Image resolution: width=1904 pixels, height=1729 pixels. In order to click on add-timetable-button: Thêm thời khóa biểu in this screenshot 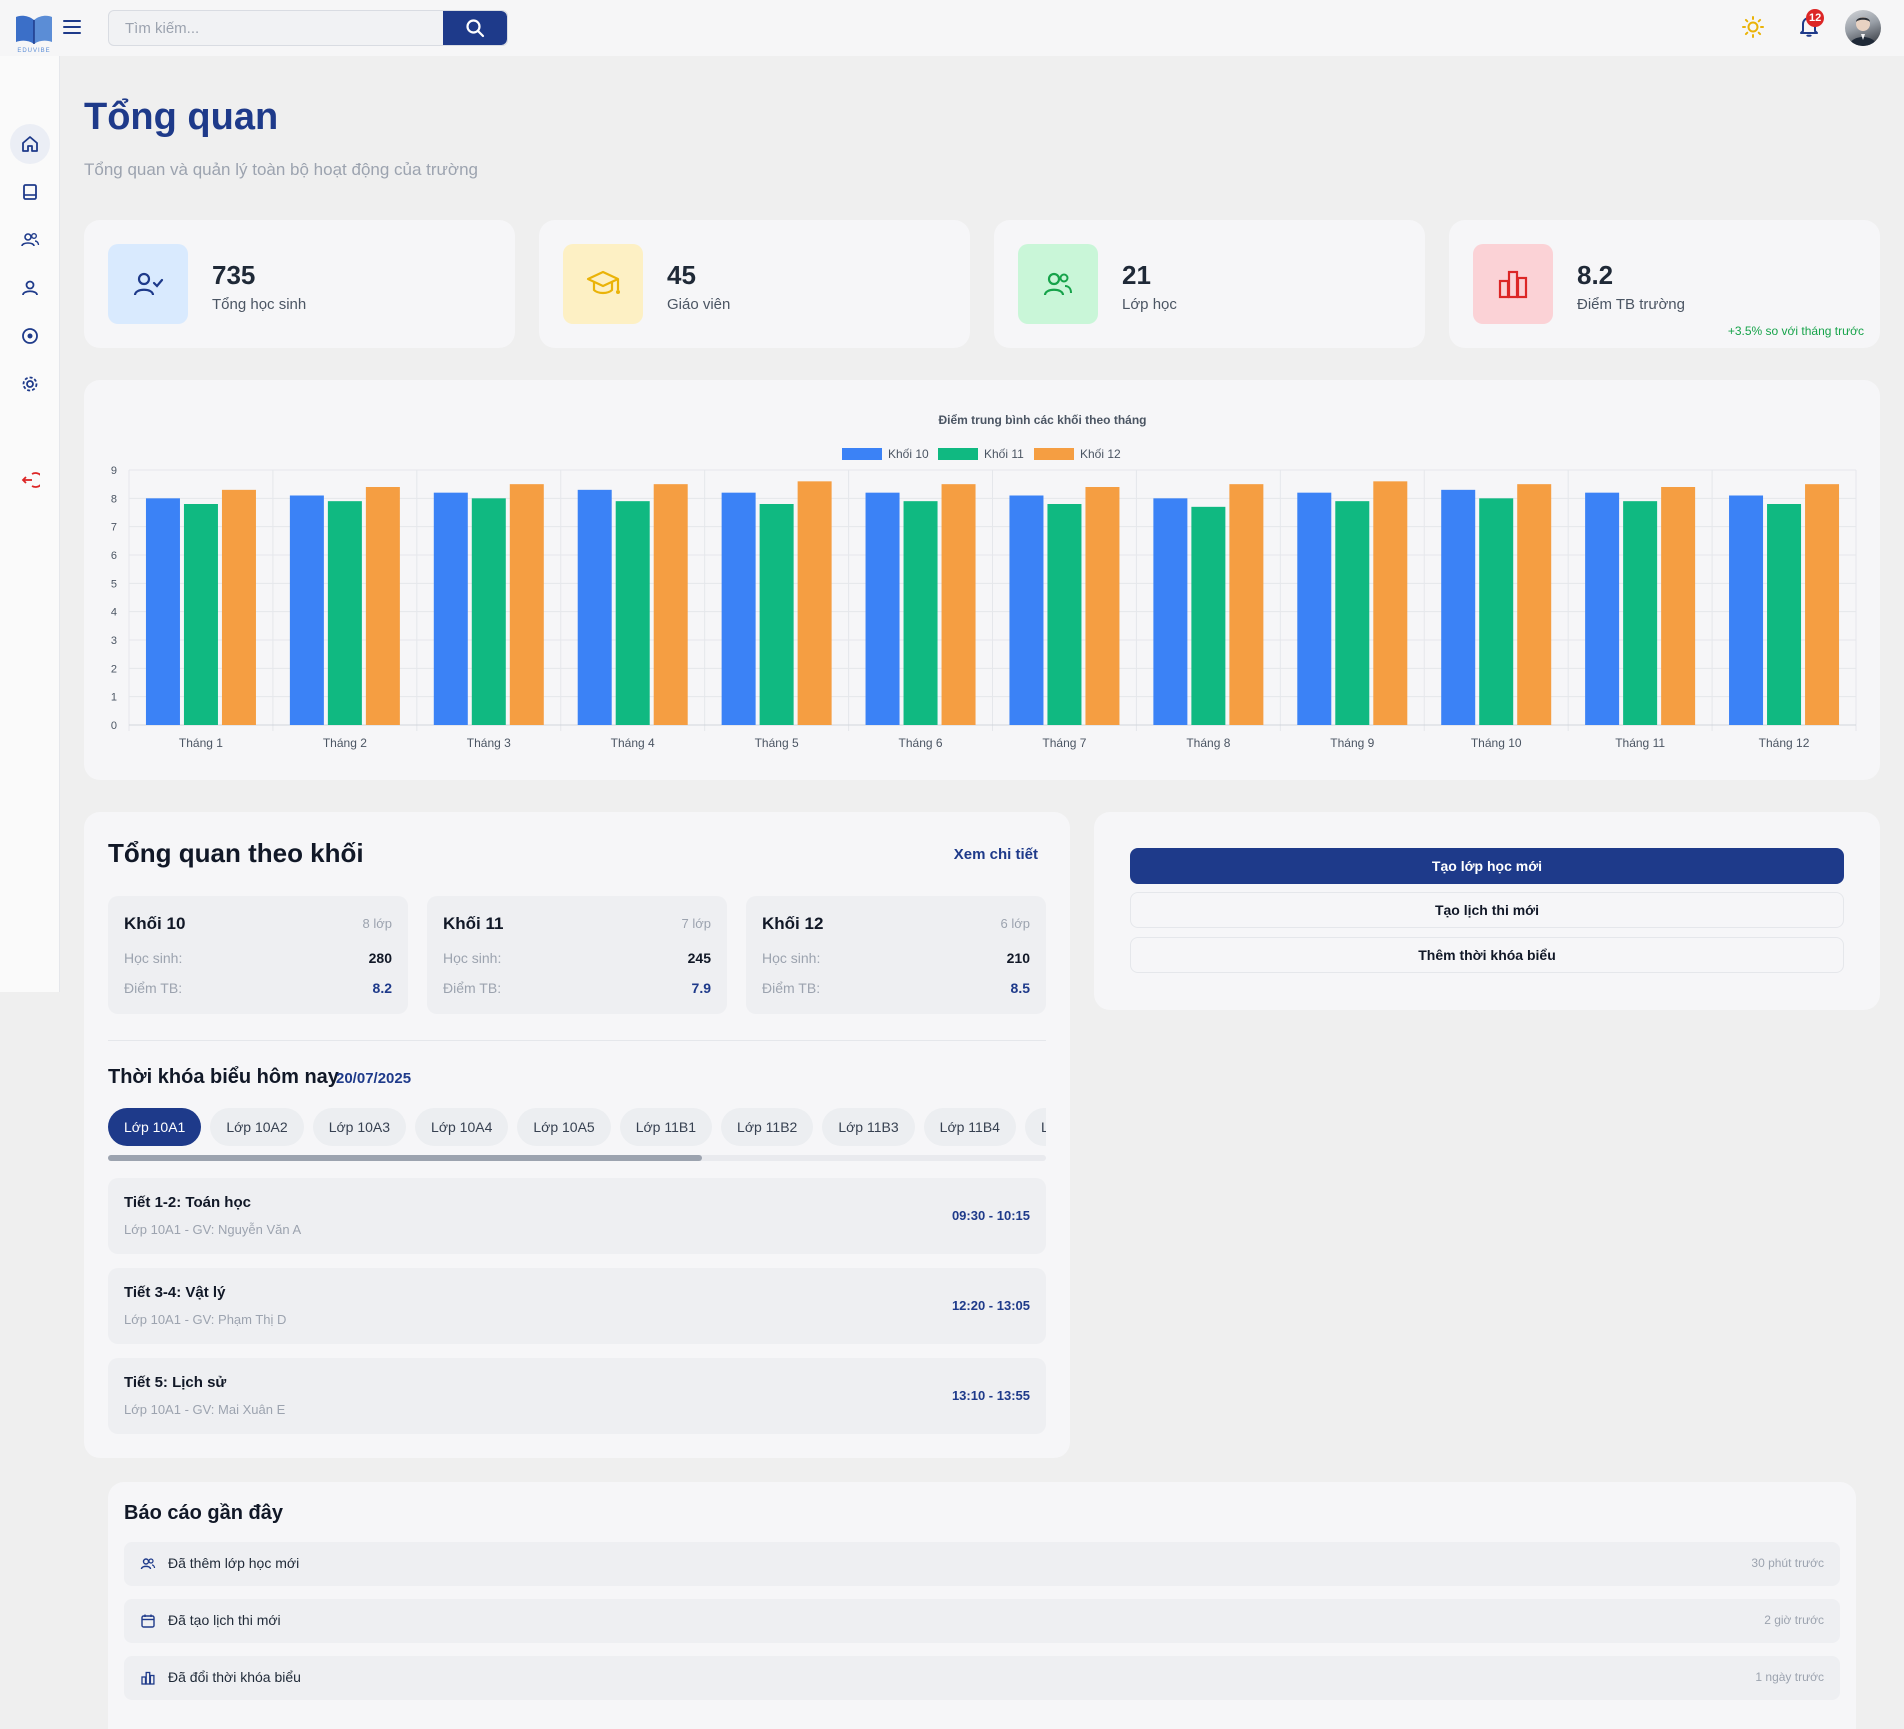, I will do `click(1487, 955)`.